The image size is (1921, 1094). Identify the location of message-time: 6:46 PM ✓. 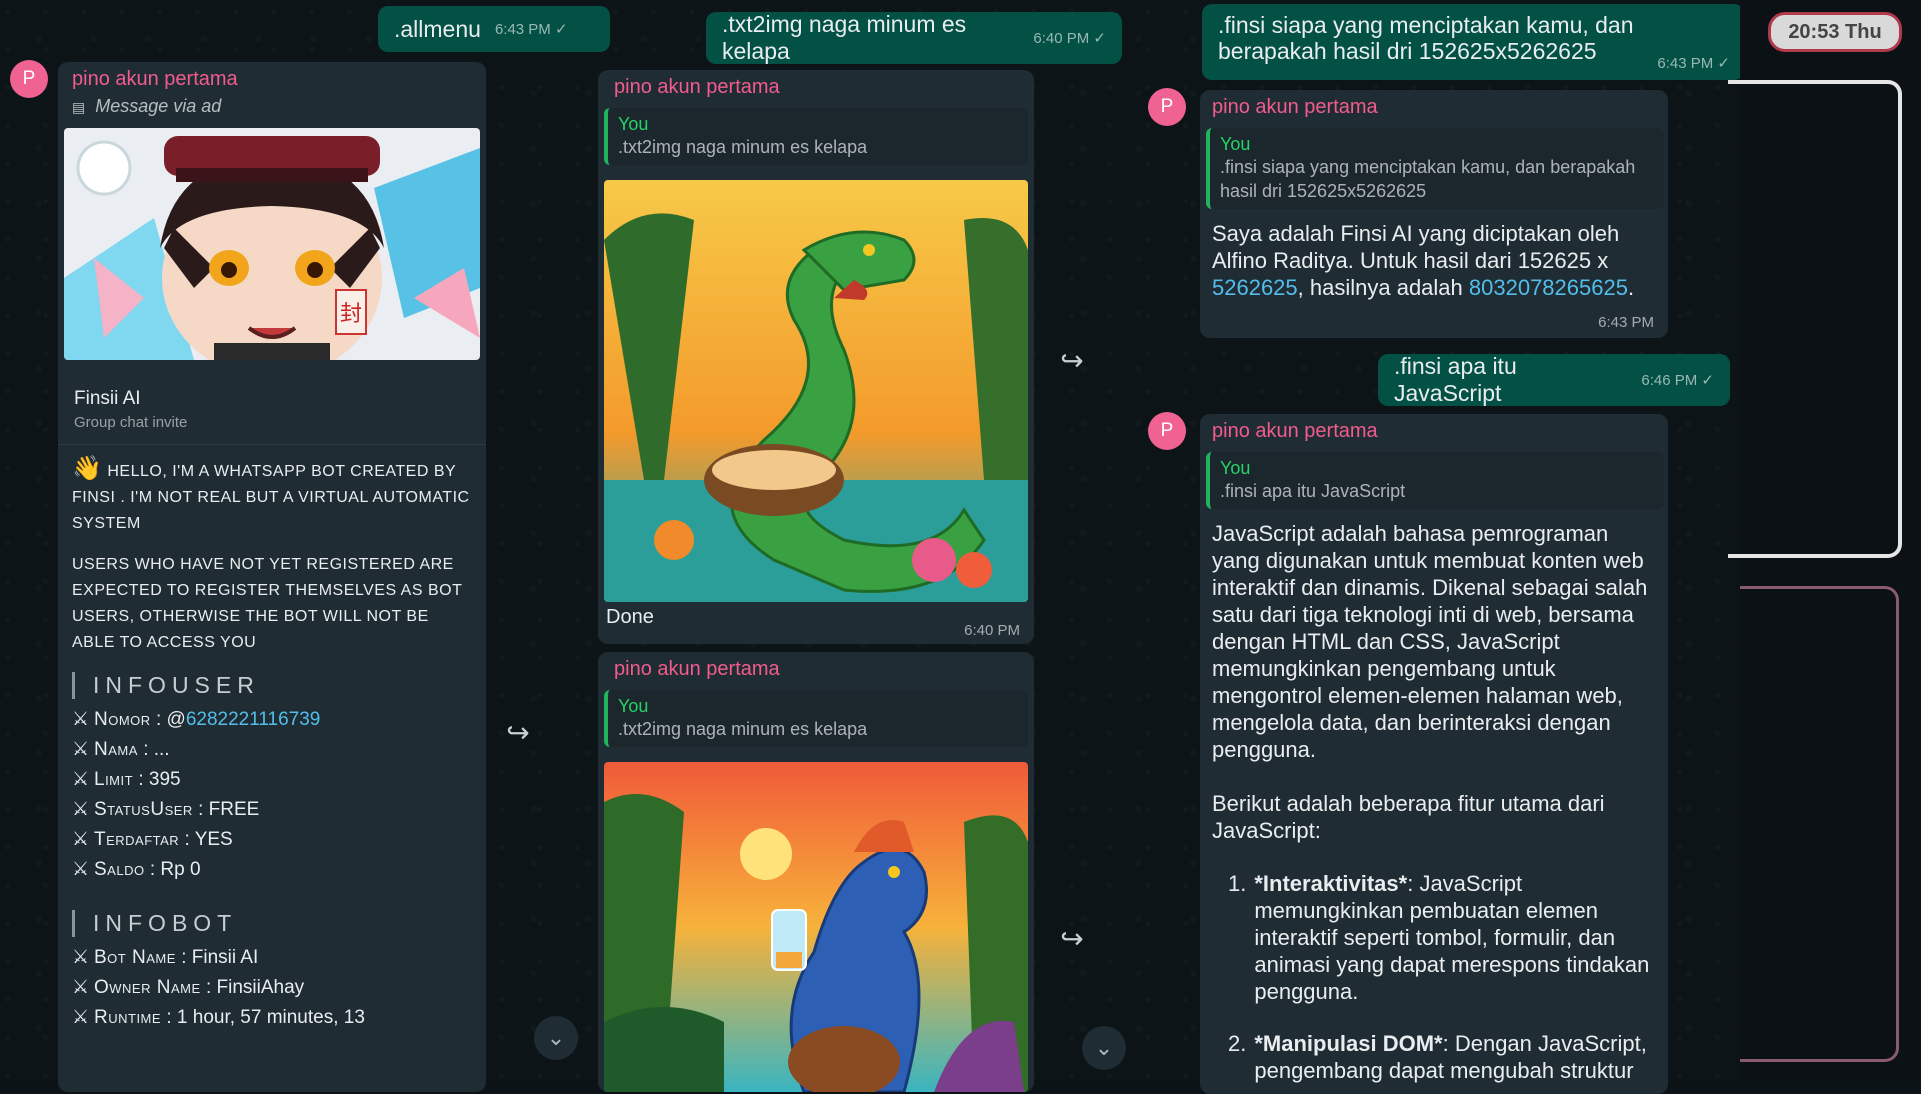
(1677, 380).